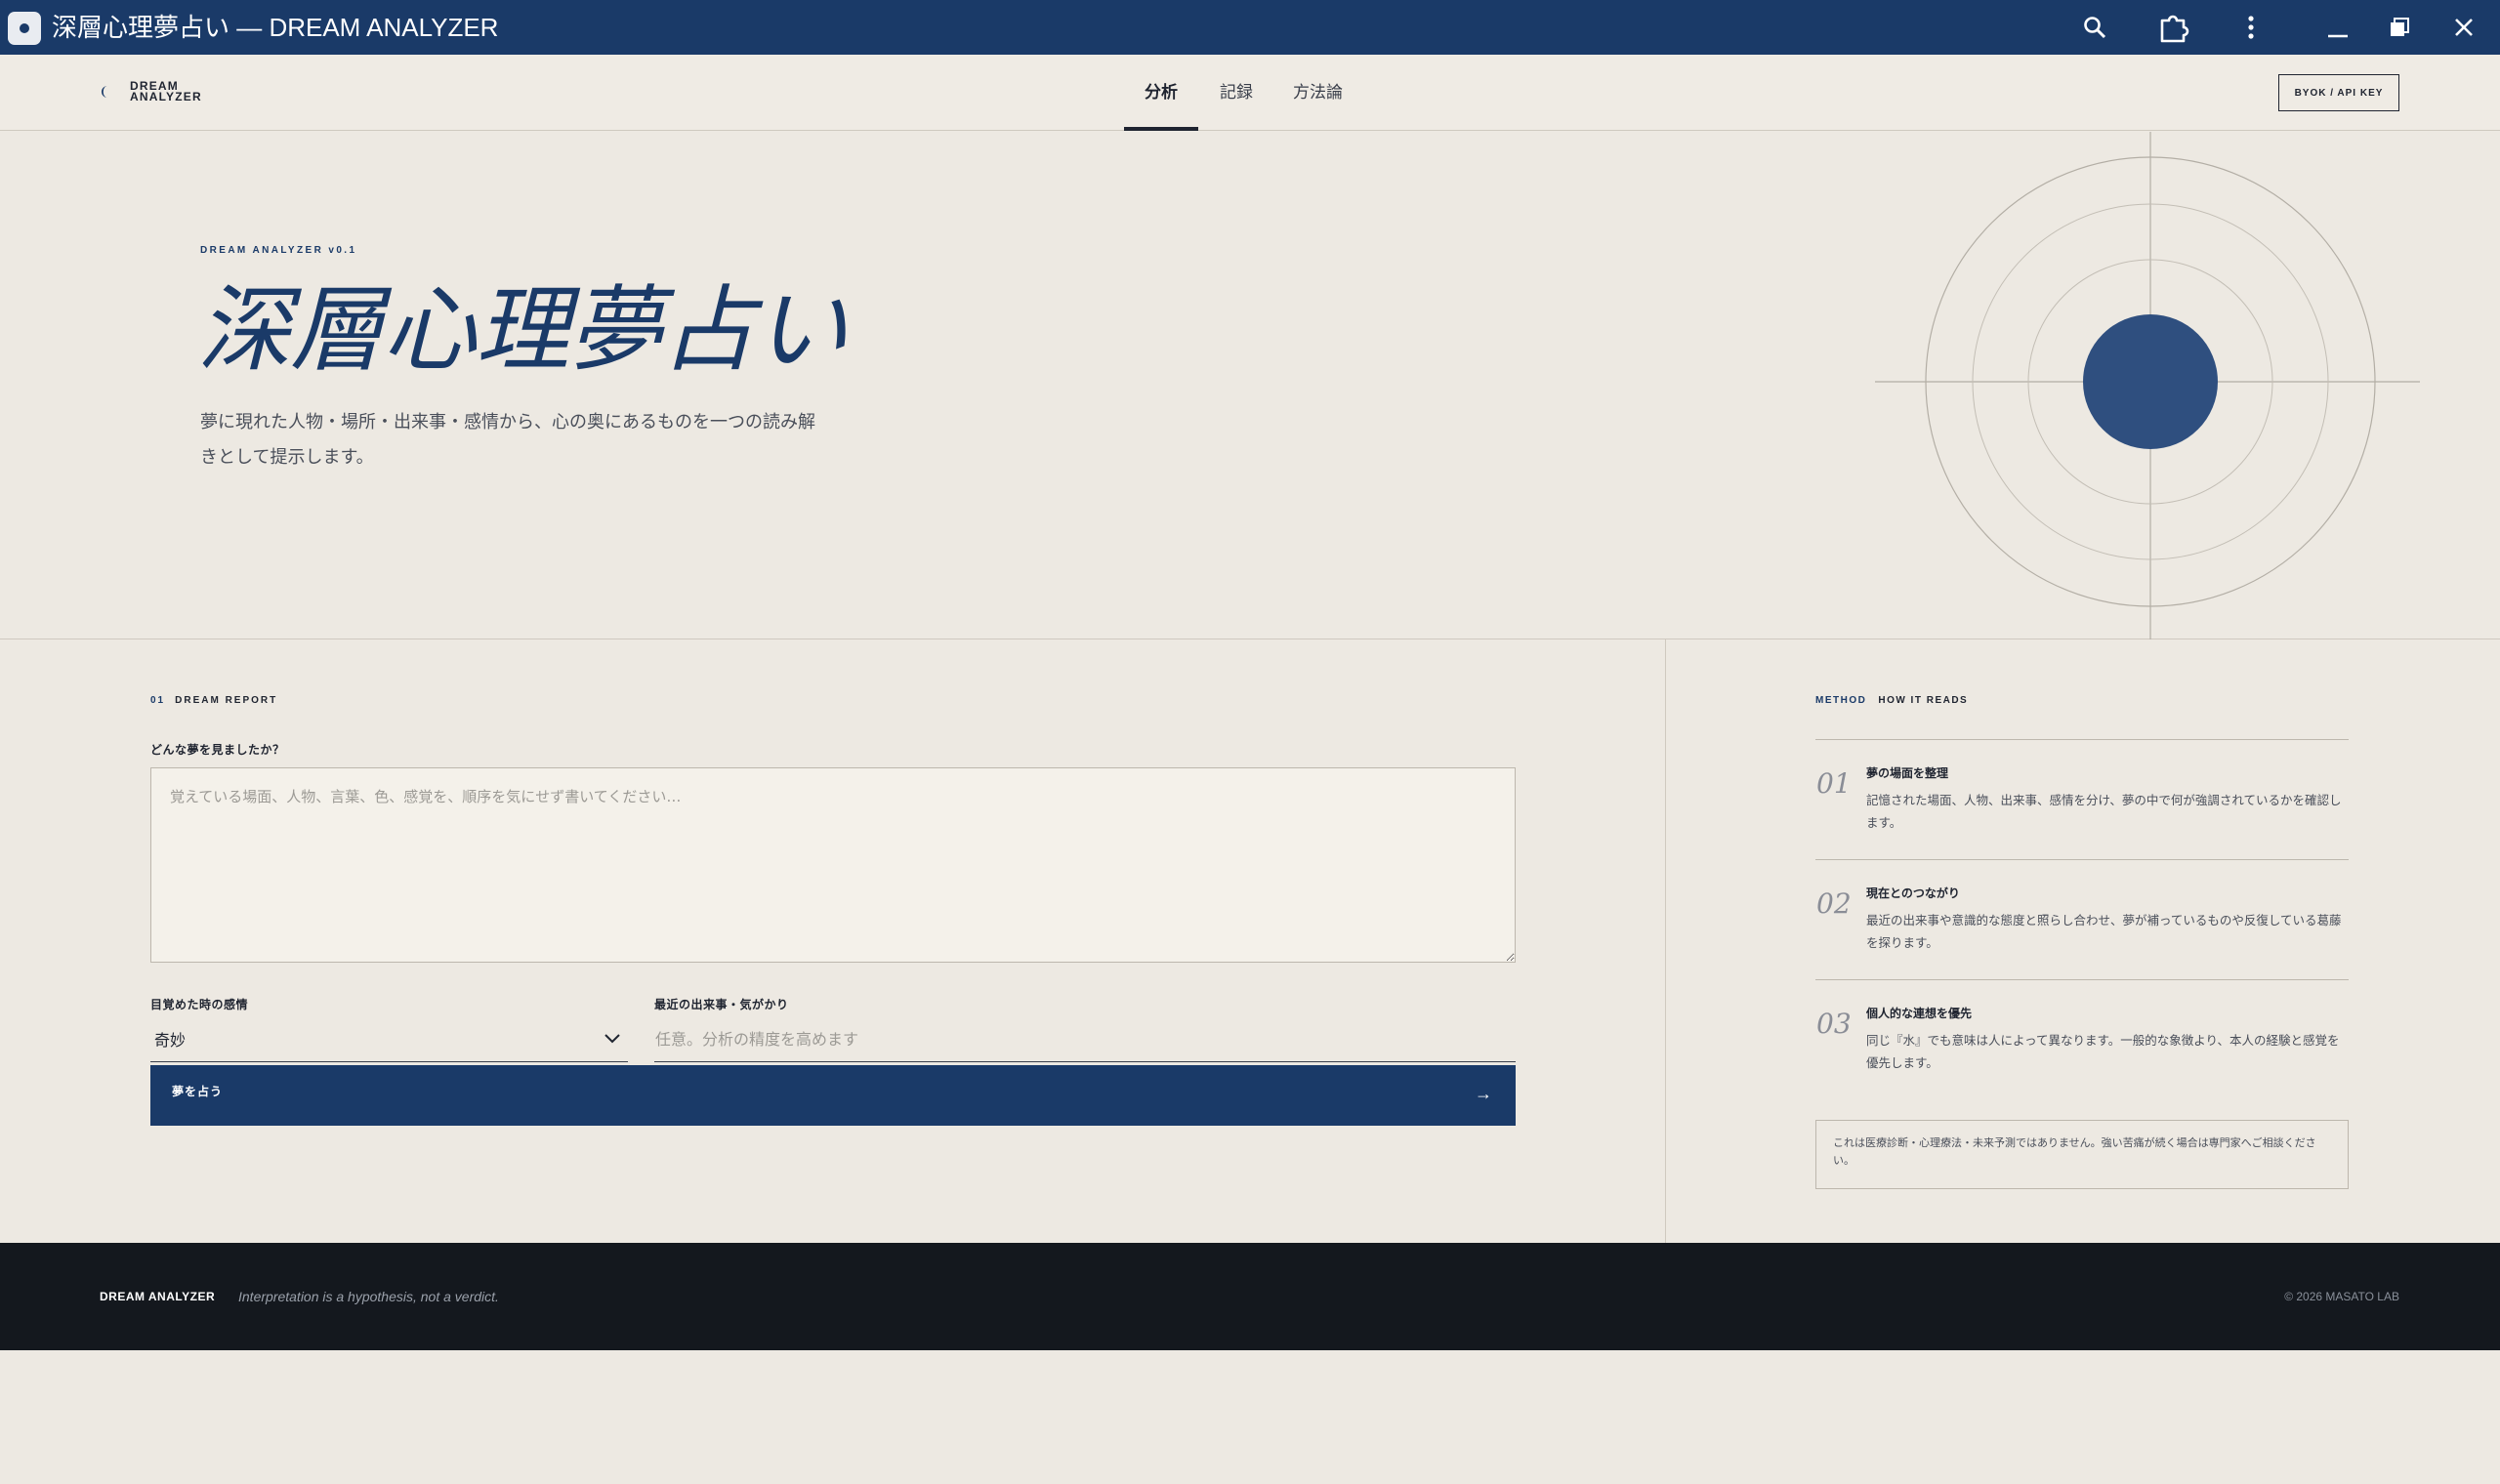  What do you see at coordinates (275, 28) in the screenshot?
I see `window-title: 深層心理夢占い — DREAM ANALYZER` at bounding box center [275, 28].